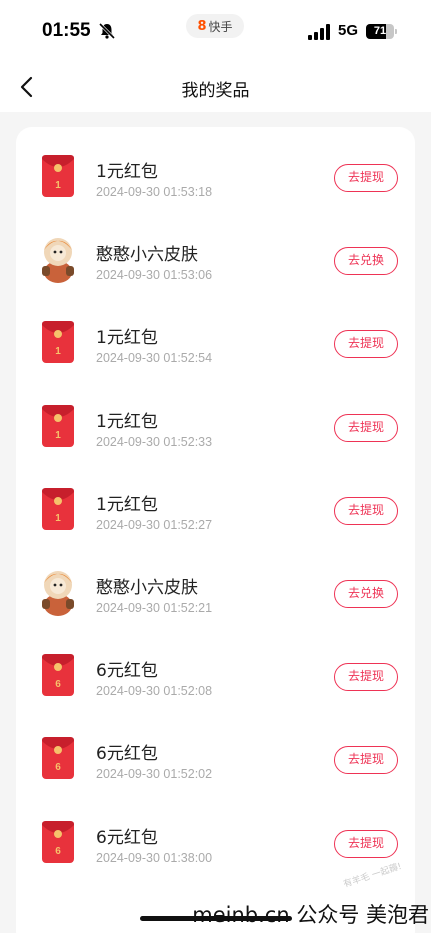  What do you see at coordinates (310, 915) in the screenshot?
I see `watermark: meinb.cn 公众号 美泡君` at bounding box center [310, 915].